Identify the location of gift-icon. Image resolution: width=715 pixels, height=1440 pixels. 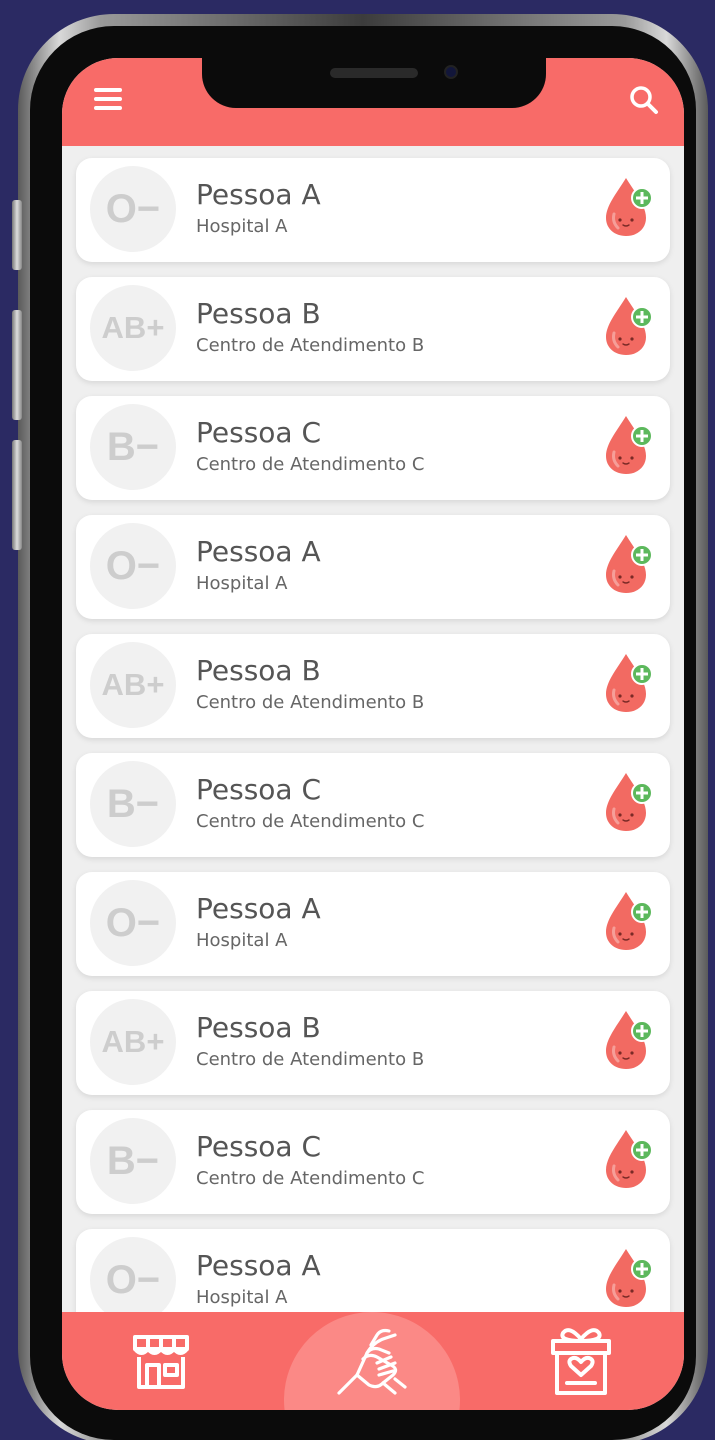
(581, 1361).